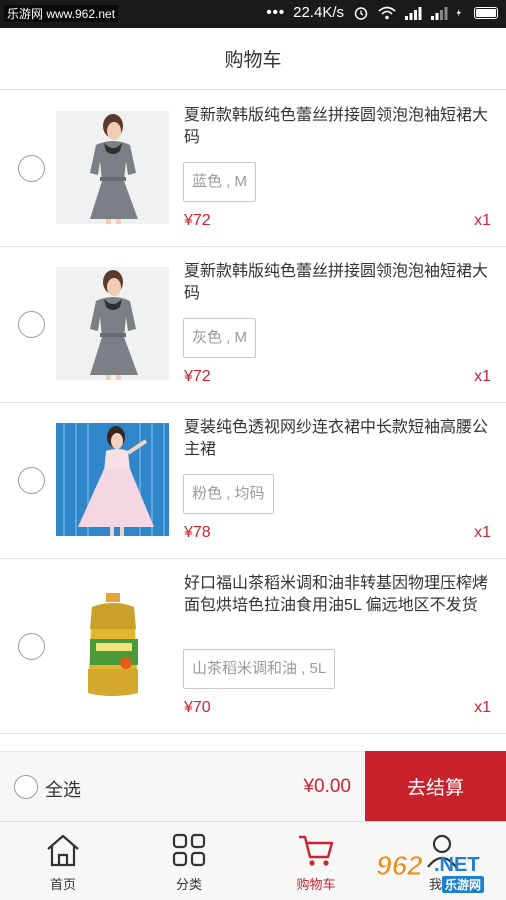 The height and width of the screenshot is (900, 506). What do you see at coordinates (61, 13) in the screenshot?
I see `watermark-label: 乐游网 www.962.net` at bounding box center [61, 13].